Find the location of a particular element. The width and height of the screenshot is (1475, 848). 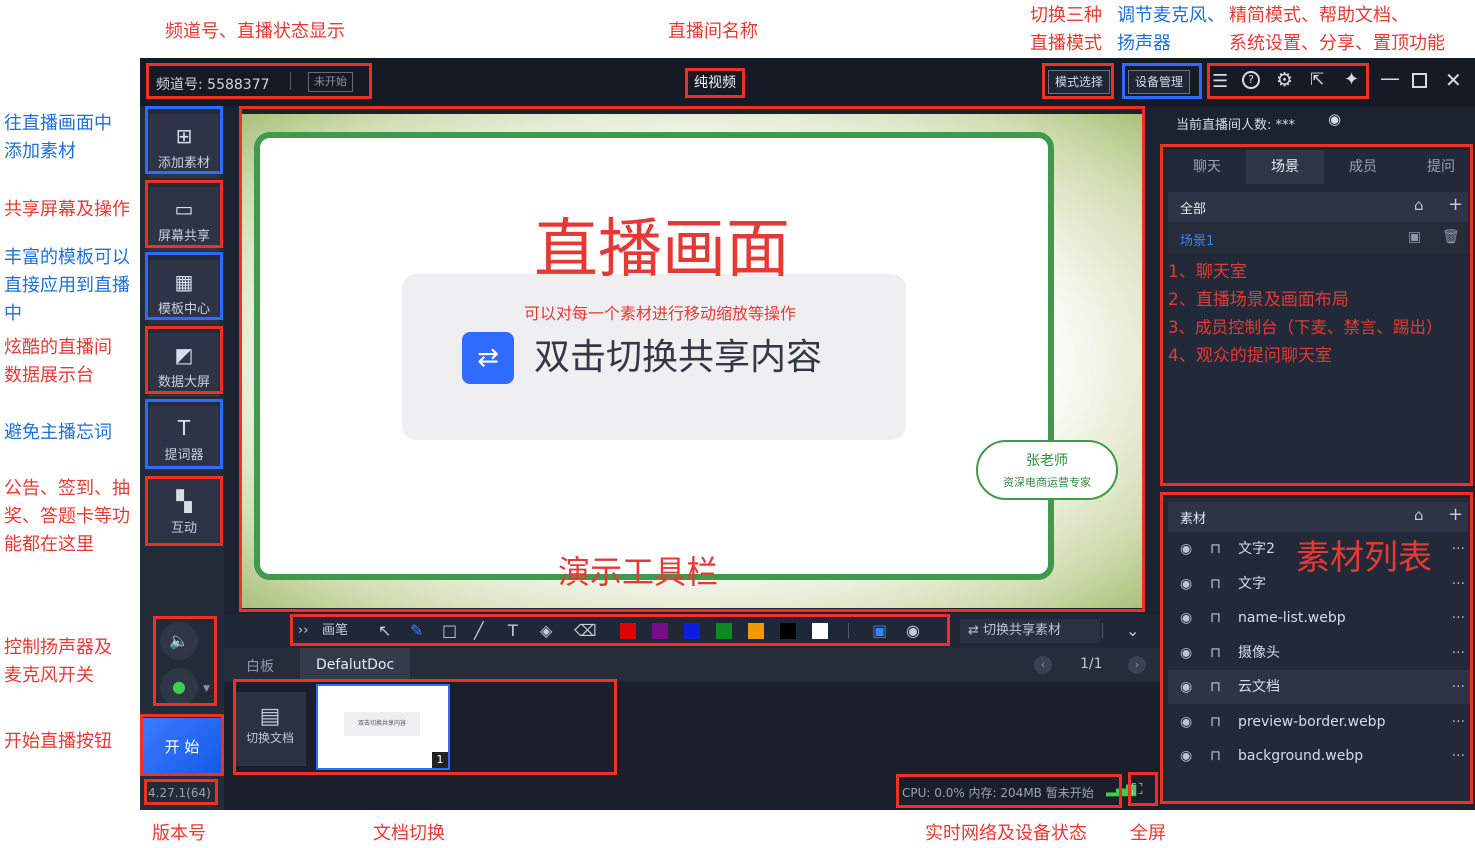

annotation-template-3: 中 is located at coordinates (13, 313).